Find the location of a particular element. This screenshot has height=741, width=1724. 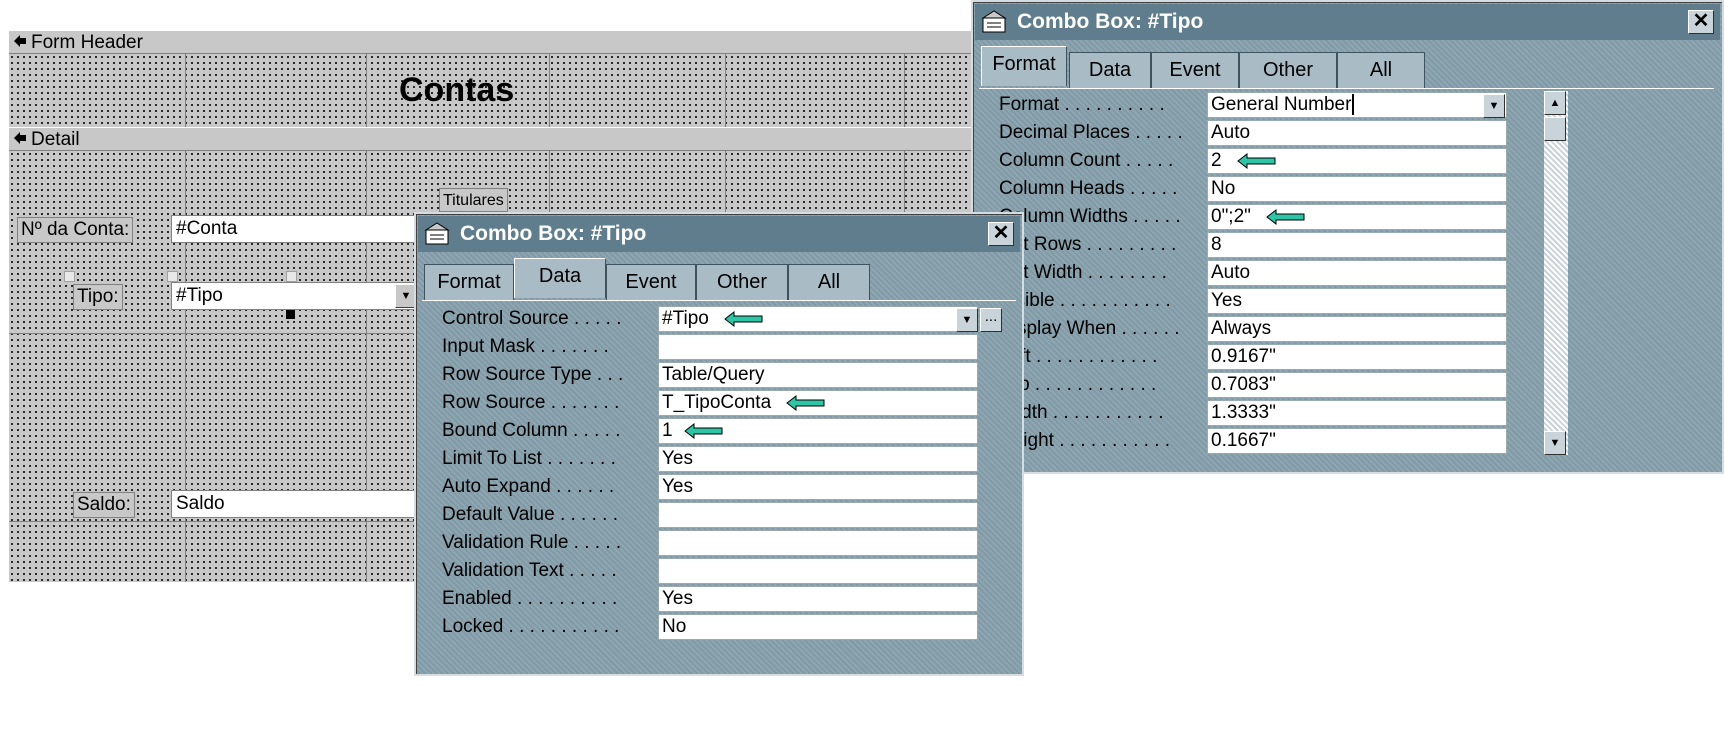

property-value: 1 is located at coordinates (818, 431).